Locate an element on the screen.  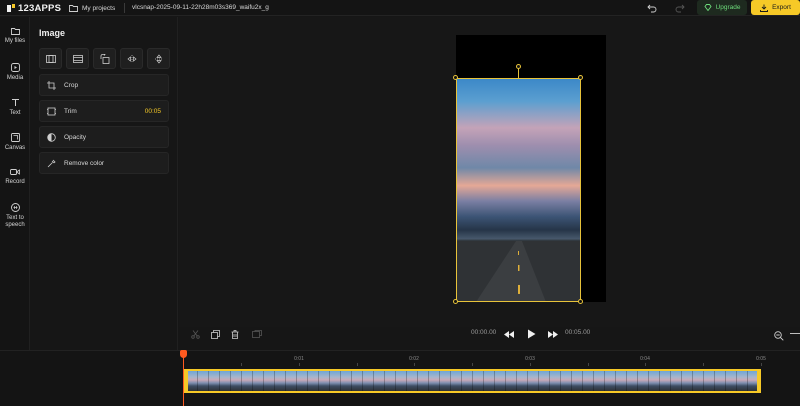
opacity-option: Opacity is located at coordinates (104, 137).